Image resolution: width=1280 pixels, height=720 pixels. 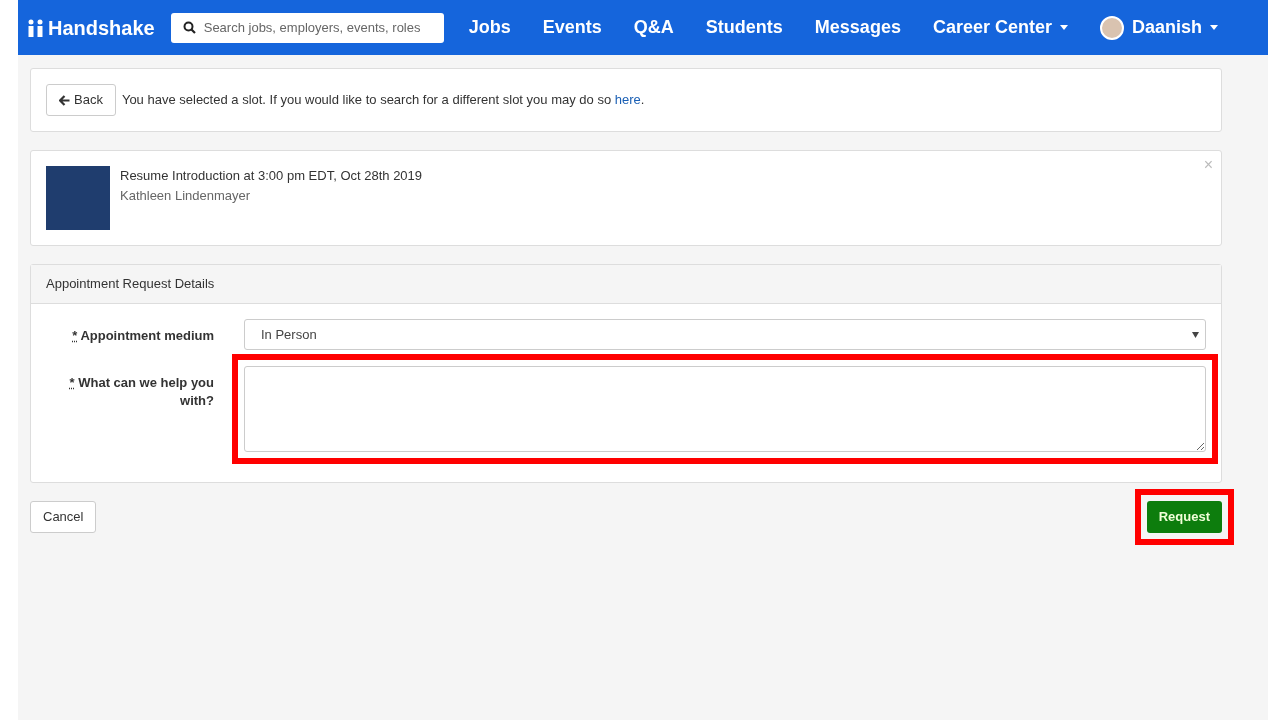 I want to click on field-label: * Appointment medium, so click(x=142, y=336).